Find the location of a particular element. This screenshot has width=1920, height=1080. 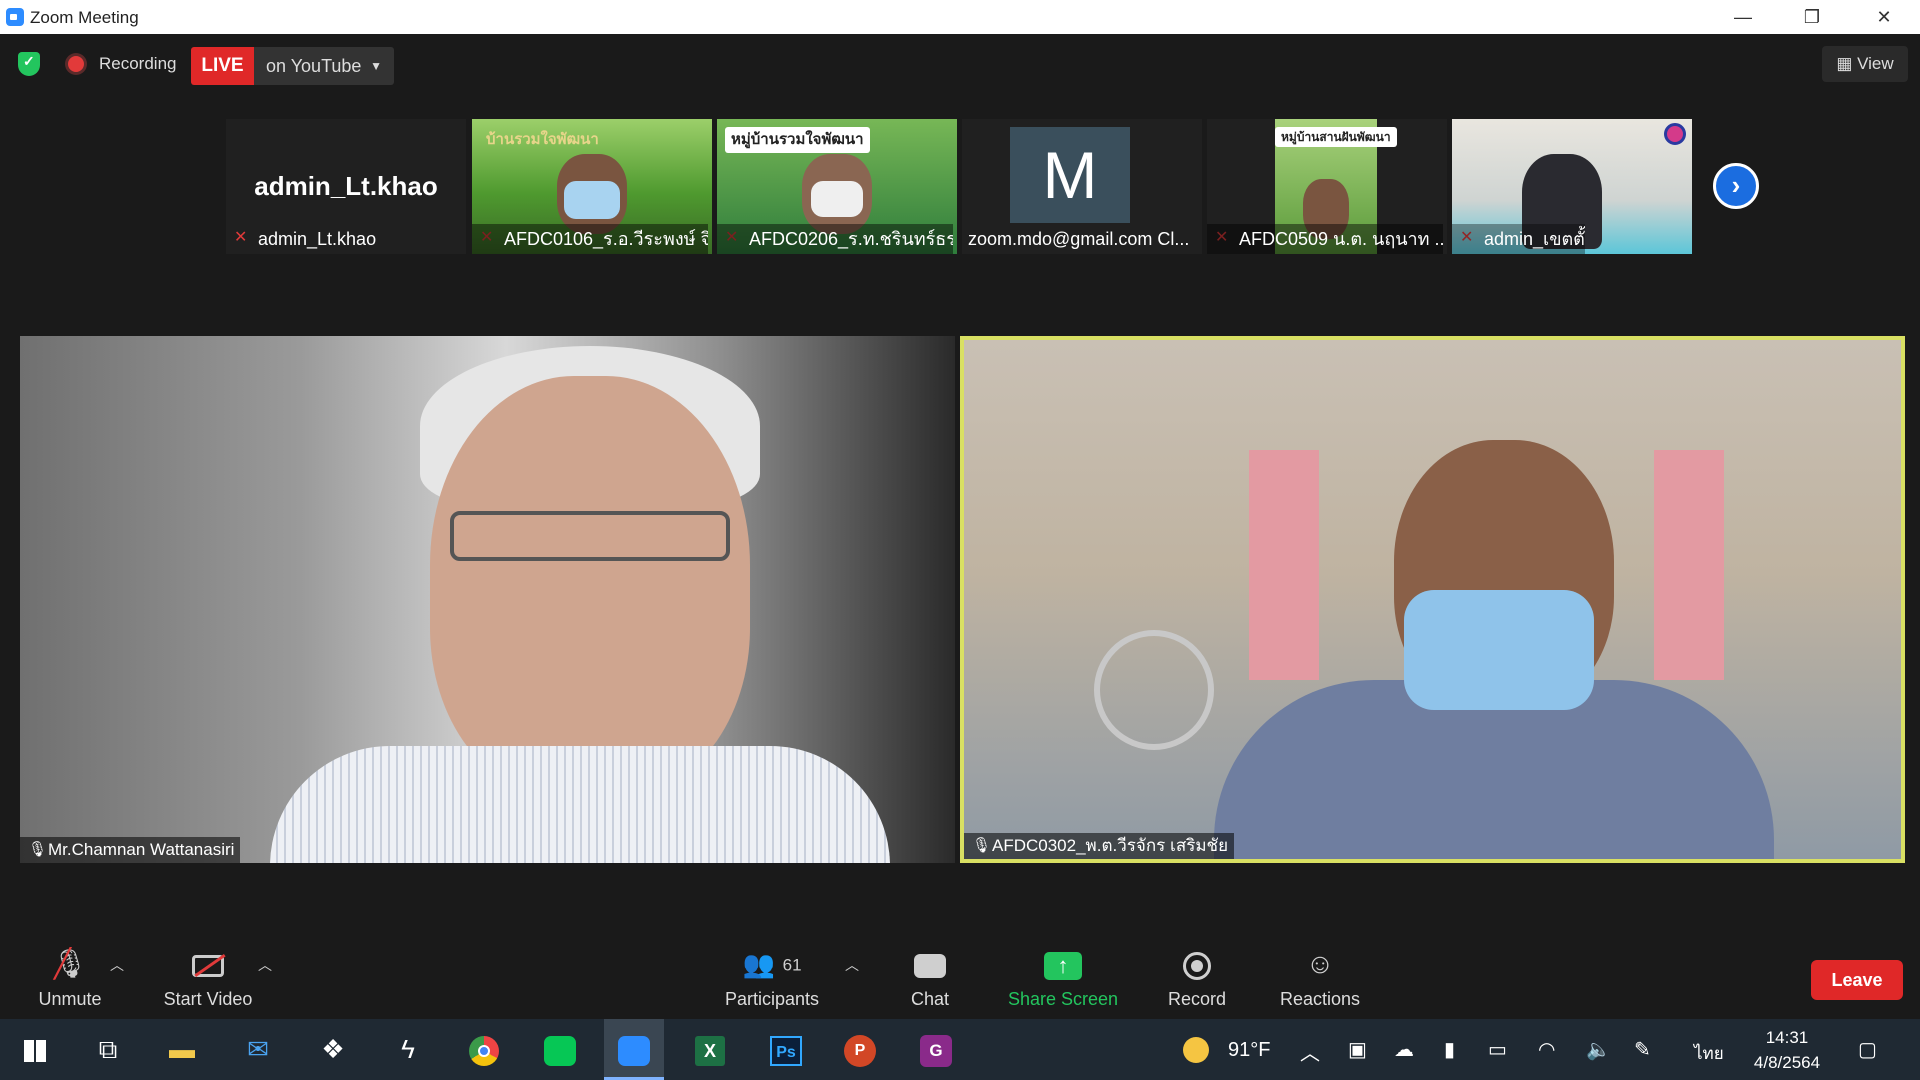

window-title: Zoom Meeting is located at coordinates (84, 17).